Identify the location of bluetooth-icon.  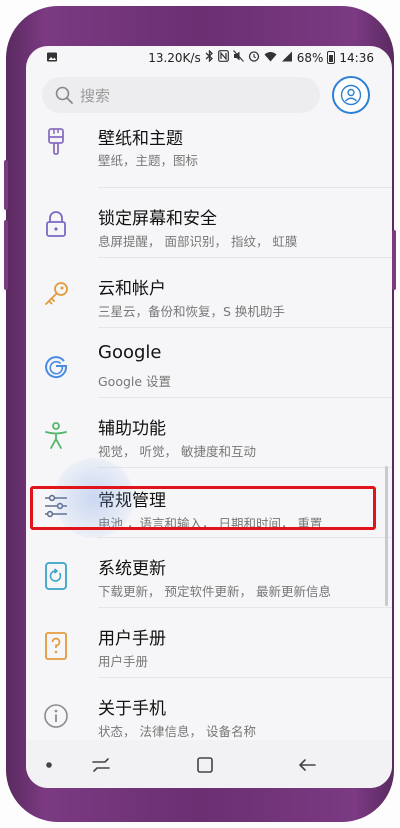
(209, 57).